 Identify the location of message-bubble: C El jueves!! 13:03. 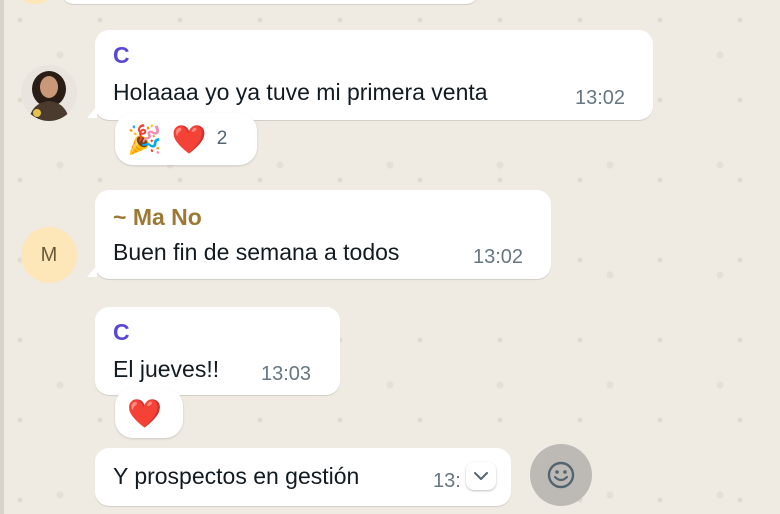
(217, 351).